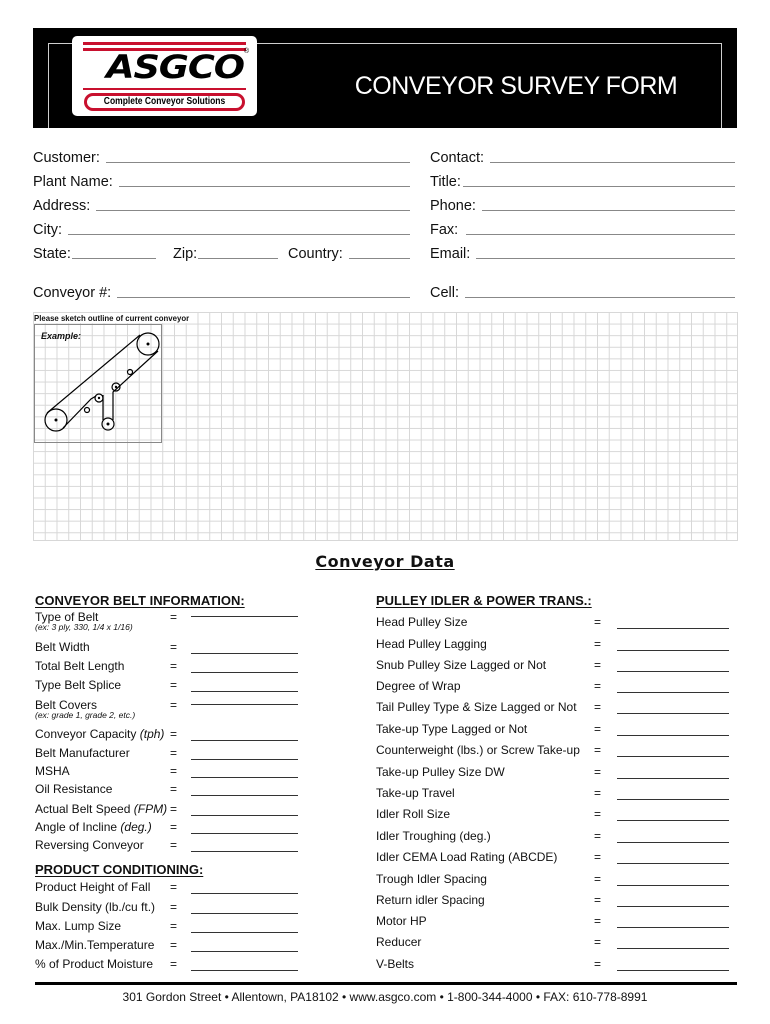  Describe the element at coordinates (94, 253) in the screenshot. I see `state-field: State:` at that location.